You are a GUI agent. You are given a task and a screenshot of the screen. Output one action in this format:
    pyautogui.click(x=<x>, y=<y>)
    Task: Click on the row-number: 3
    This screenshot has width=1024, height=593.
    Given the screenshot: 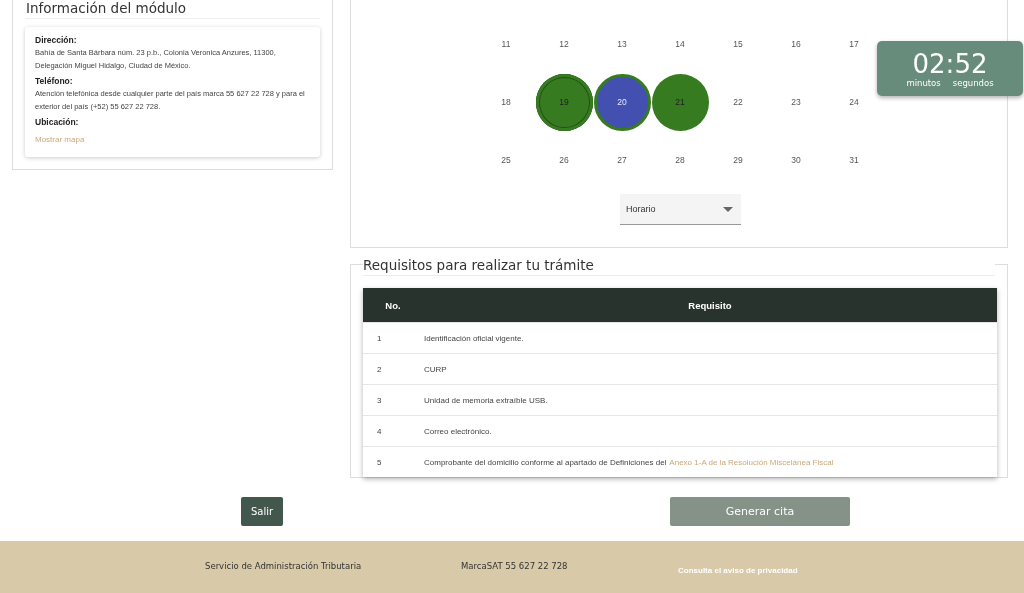 What is the action you would take?
    pyautogui.click(x=379, y=400)
    